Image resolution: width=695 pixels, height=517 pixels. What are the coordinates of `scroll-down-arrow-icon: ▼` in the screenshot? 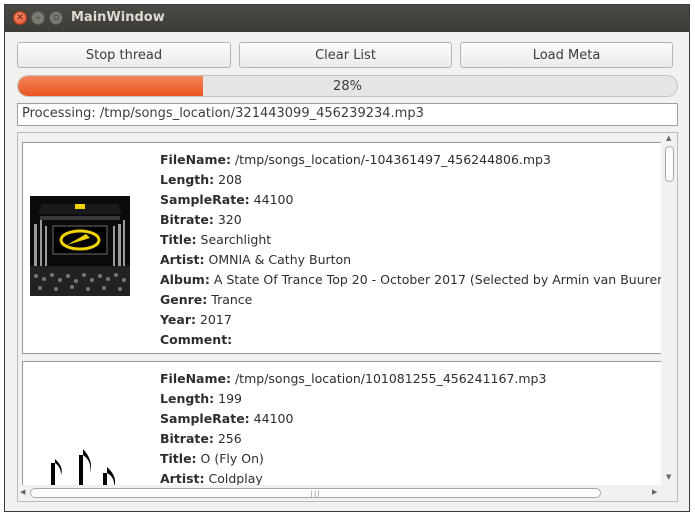 It's located at (668, 477).